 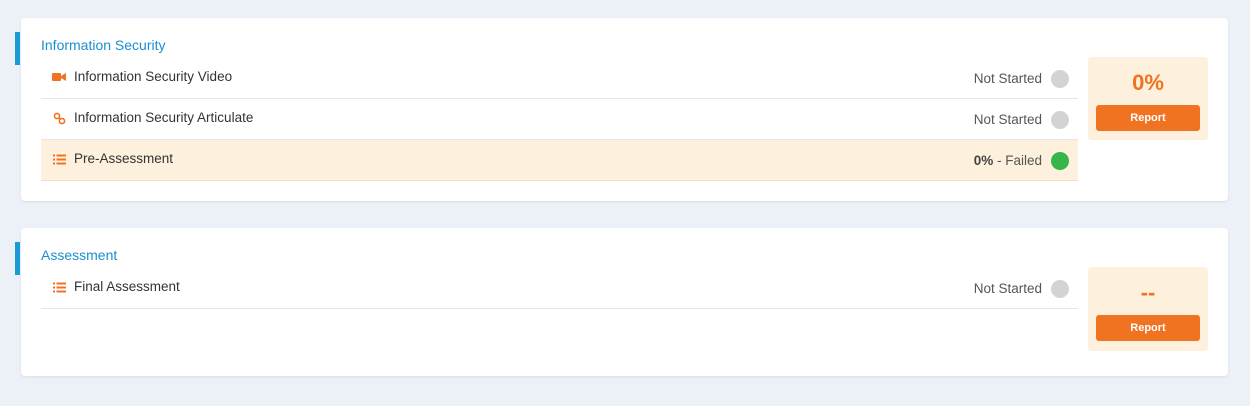 I want to click on module-label: Information Security Articulate, so click(x=164, y=117).